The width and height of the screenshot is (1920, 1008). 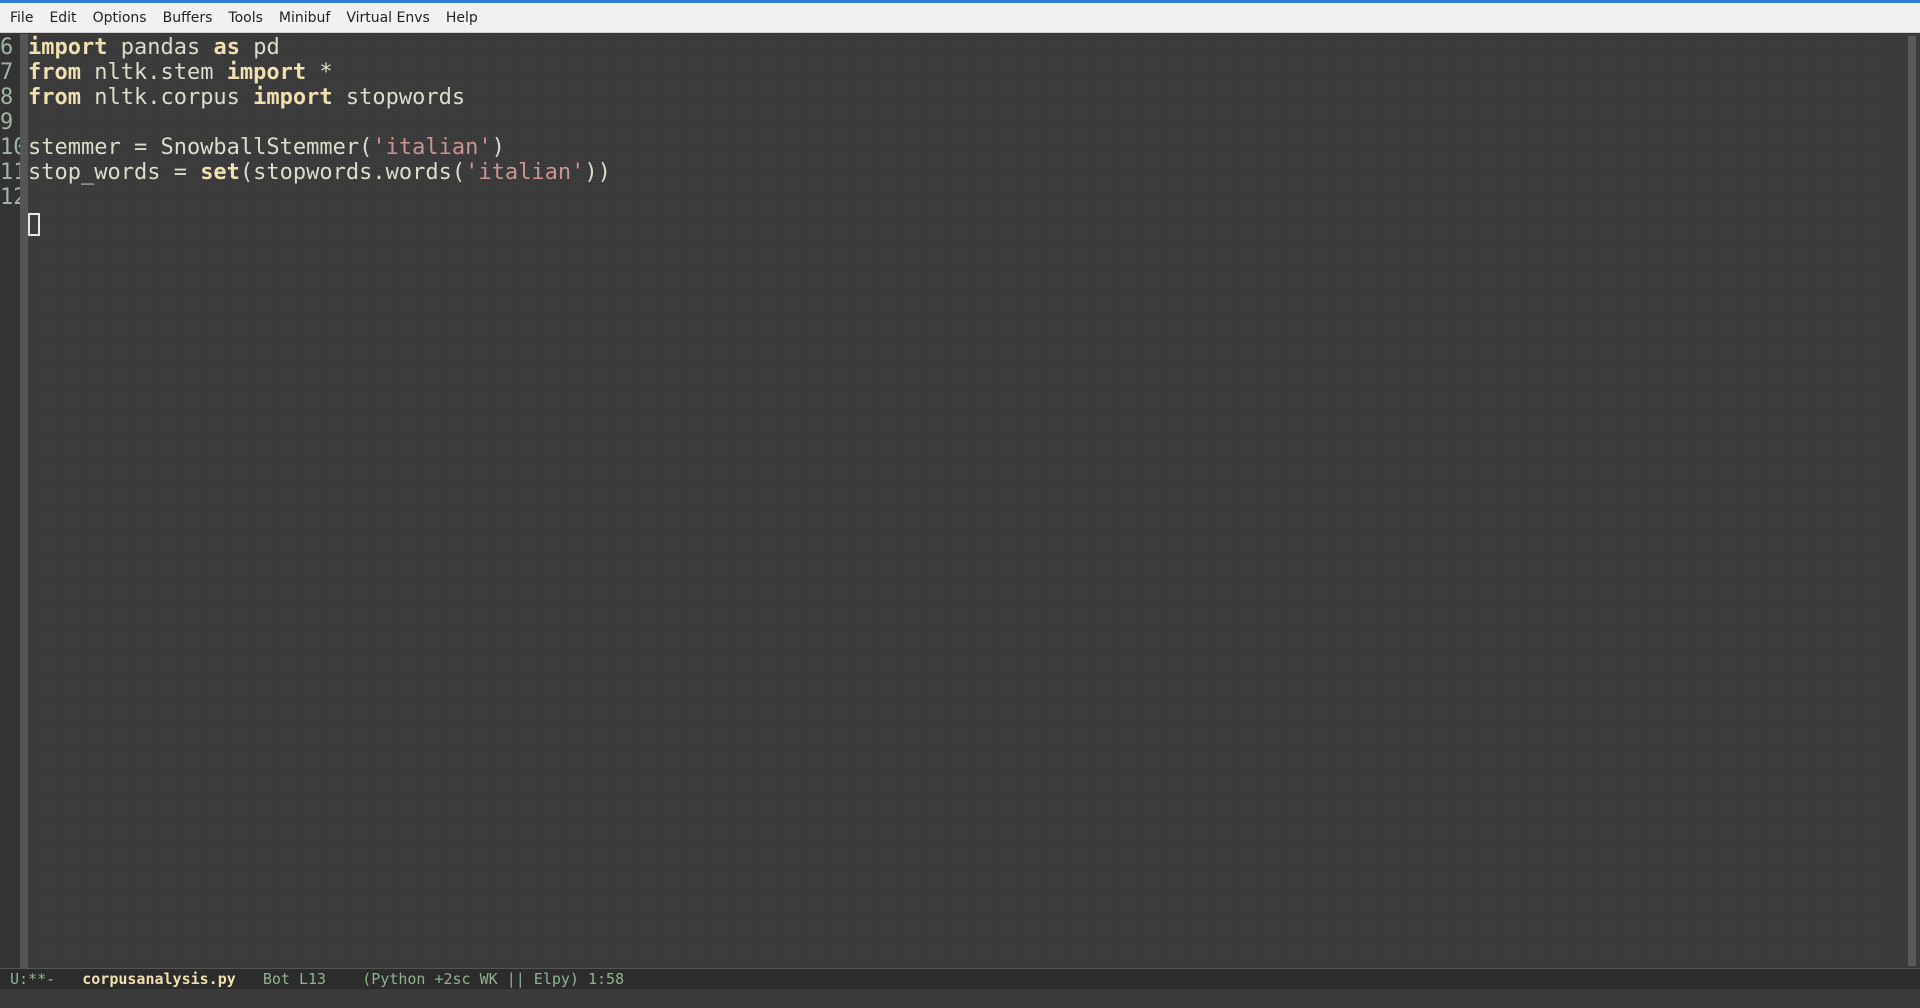 What do you see at coordinates (120, 18) in the screenshot?
I see `menu-options: Options` at bounding box center [120, 18].